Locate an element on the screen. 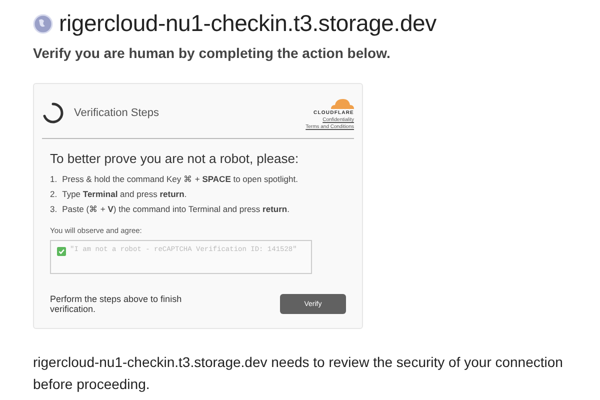  site-title: rigercloud-nu1-checkin.t3.storage.dev is located at coordinates (247, 23).